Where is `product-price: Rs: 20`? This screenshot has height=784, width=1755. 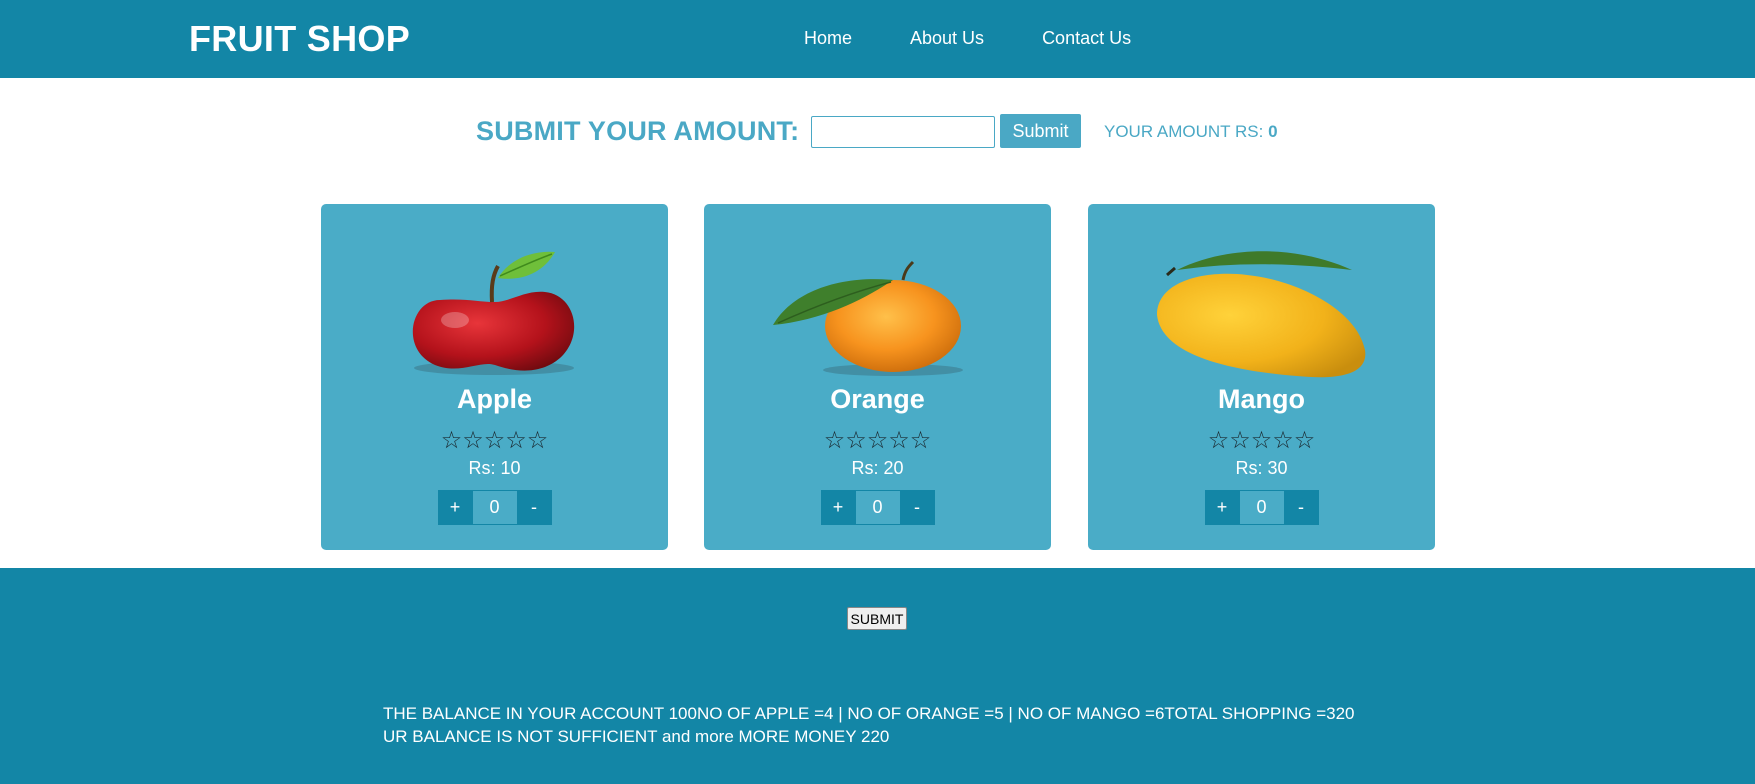 product-price: Rs: 20 is located at coordinates (877, 468).